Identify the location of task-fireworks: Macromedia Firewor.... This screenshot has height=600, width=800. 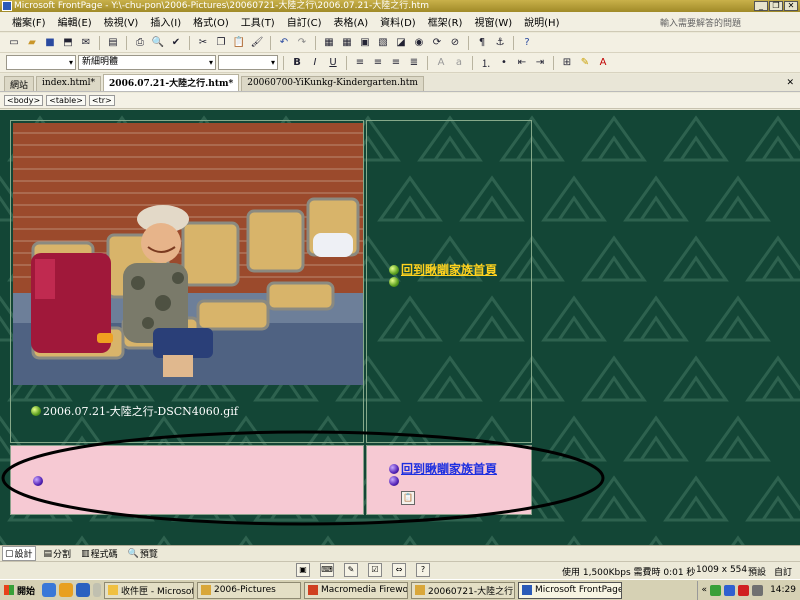
(356, 590).